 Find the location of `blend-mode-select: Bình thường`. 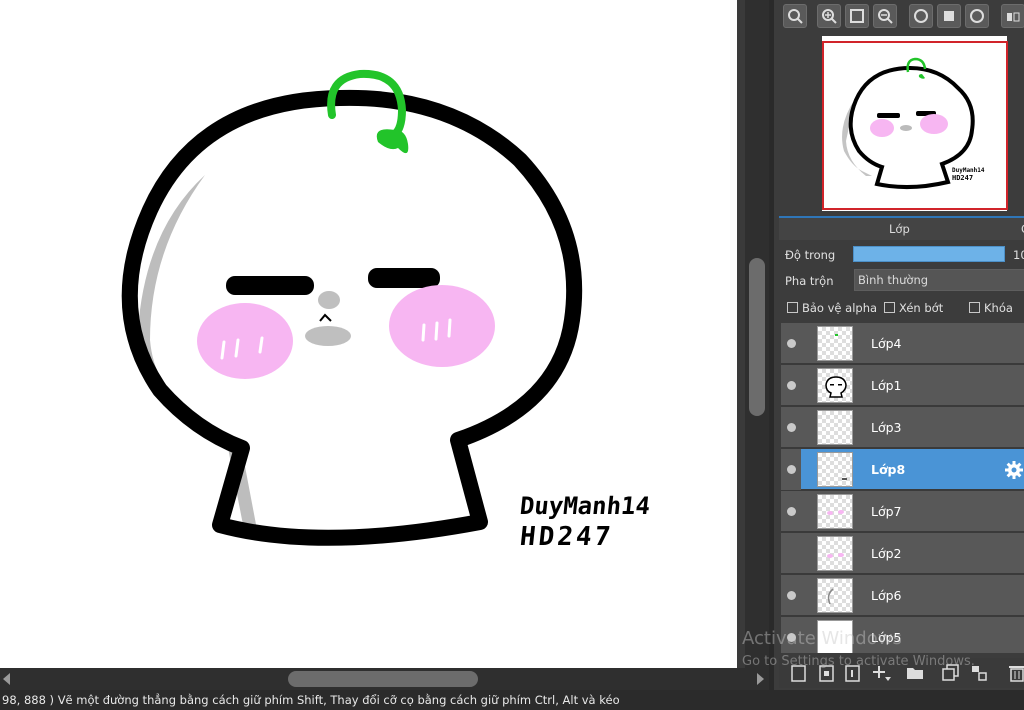

blend-mode-select: Bình thường is located at coordinates (939, 280).